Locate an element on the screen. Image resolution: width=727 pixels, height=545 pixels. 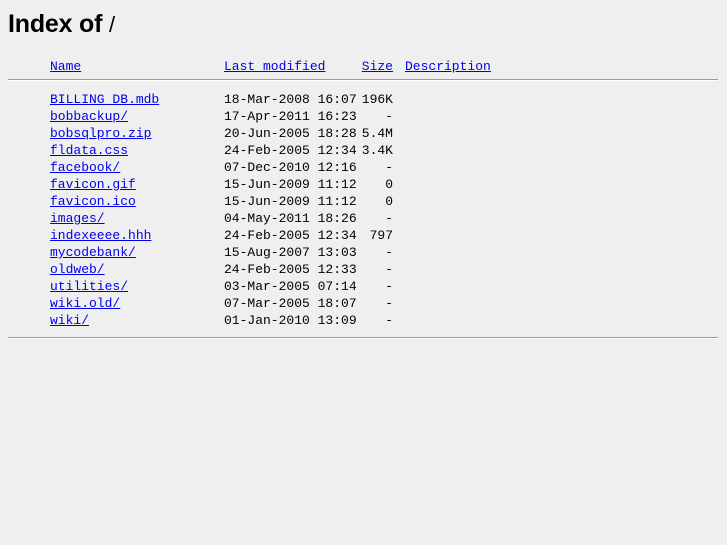
cell-size: 5.4M is located at coordinates (377, 133).